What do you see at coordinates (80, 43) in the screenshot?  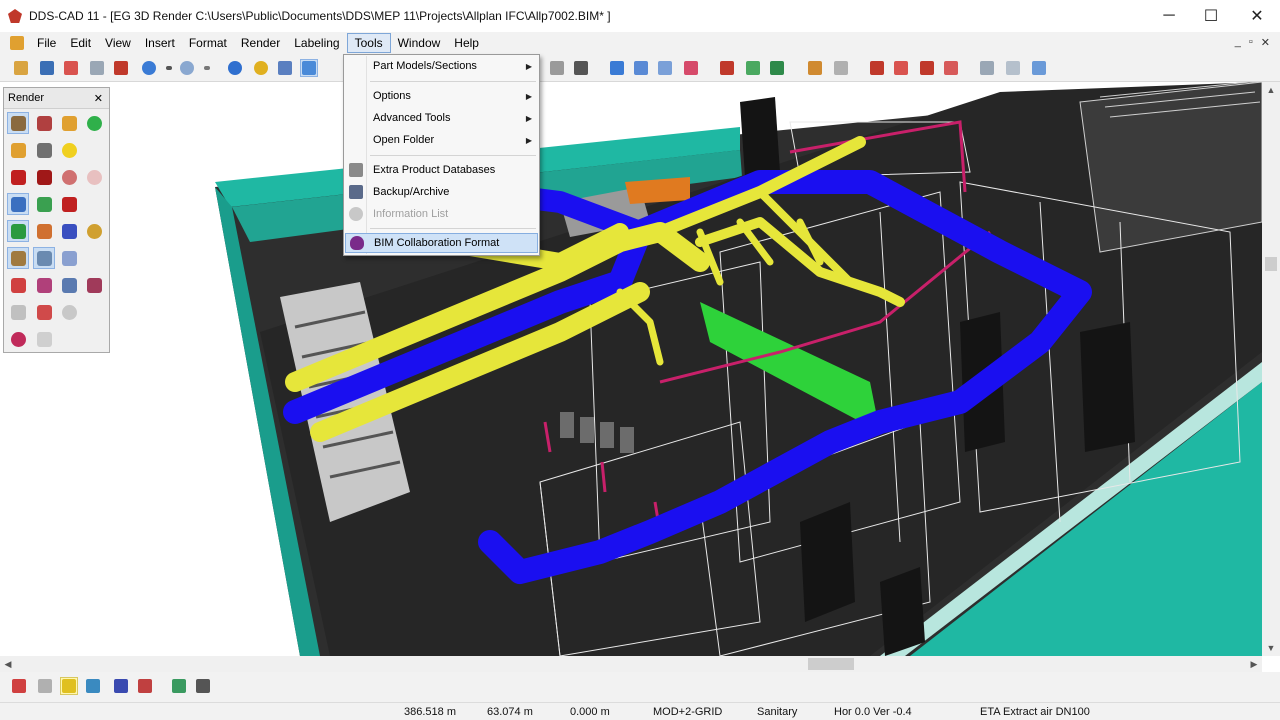 I see `menu-edit: Edit` at bounding box center [80, 43].